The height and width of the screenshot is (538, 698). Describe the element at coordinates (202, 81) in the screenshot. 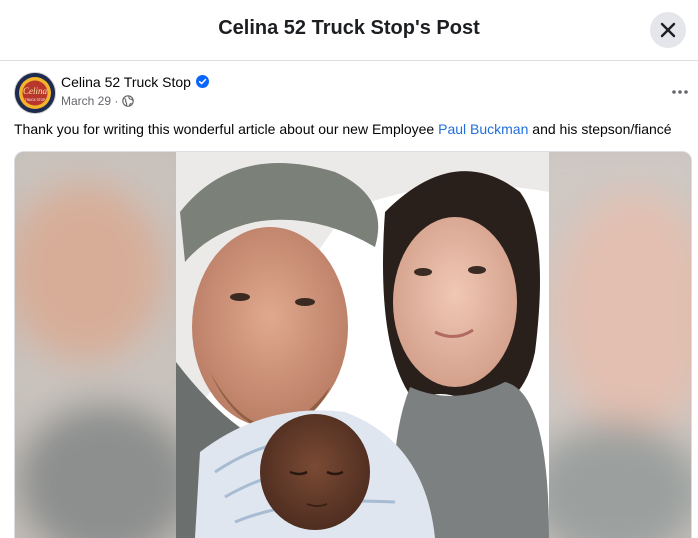

I see `verified-badge-icon` at that location.